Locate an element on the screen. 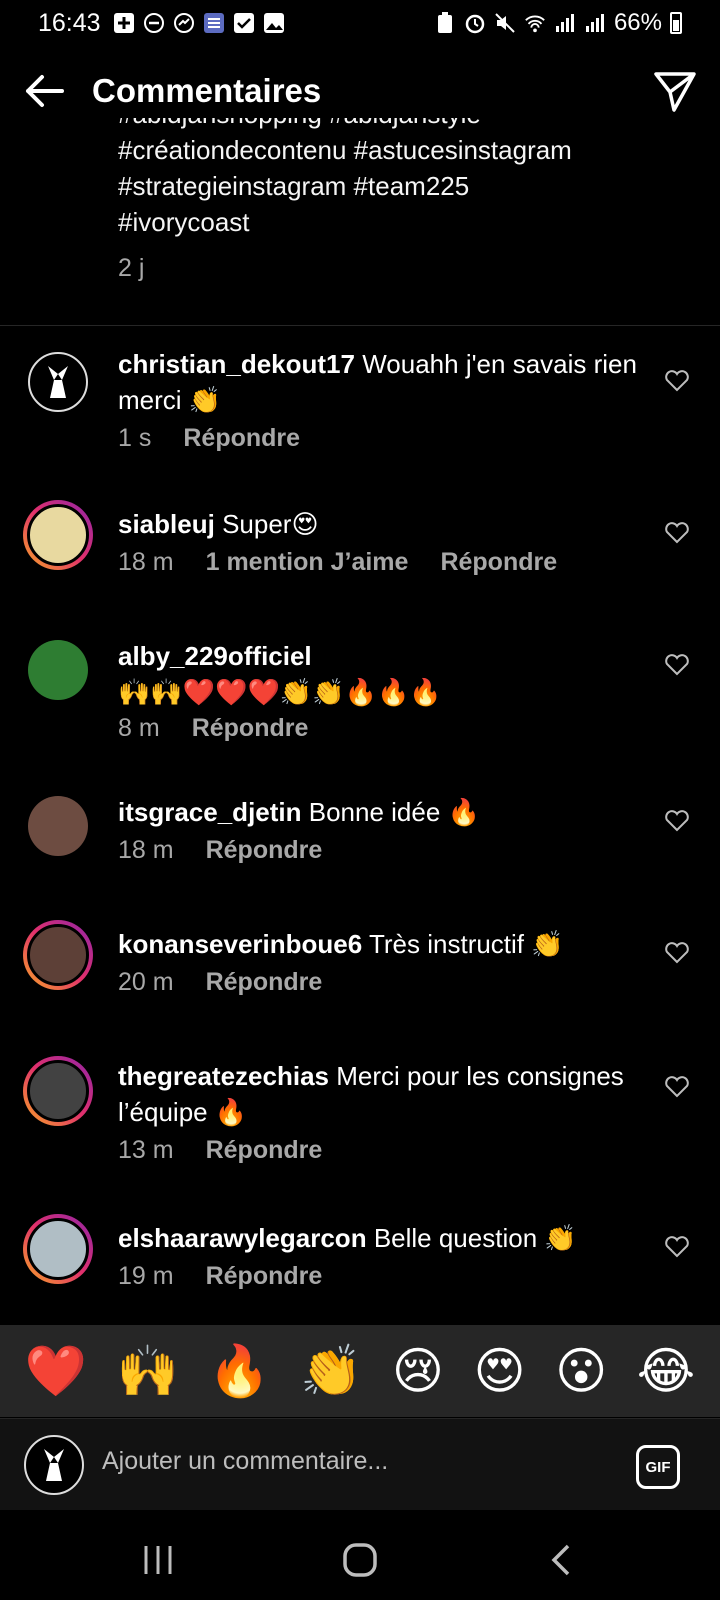 Image resolution: width=720 pixels, height=1600 pixels. comment-text: Super😍 is located at coordinates (270, 524).